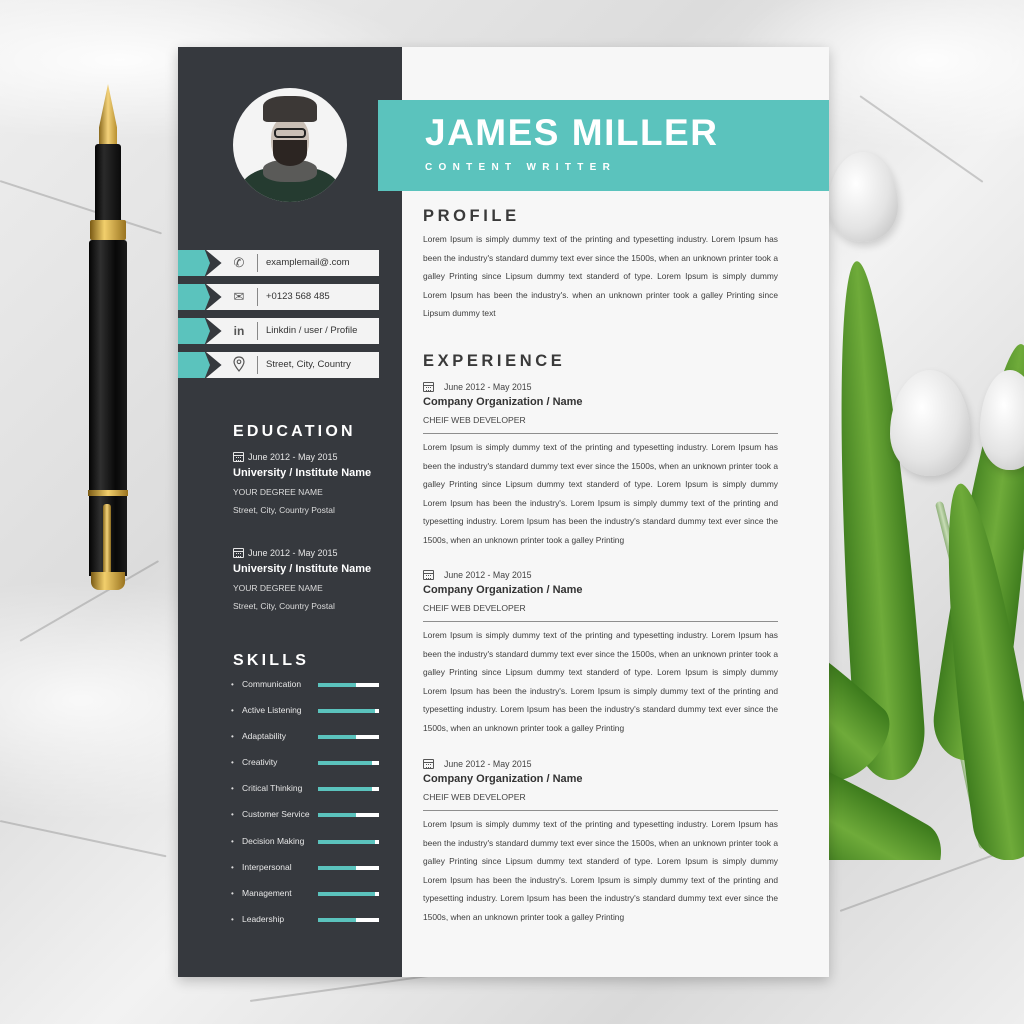 The height and width of the screenshot is (1024, 1024). I want to click on pen-clip, so click(107, 539).